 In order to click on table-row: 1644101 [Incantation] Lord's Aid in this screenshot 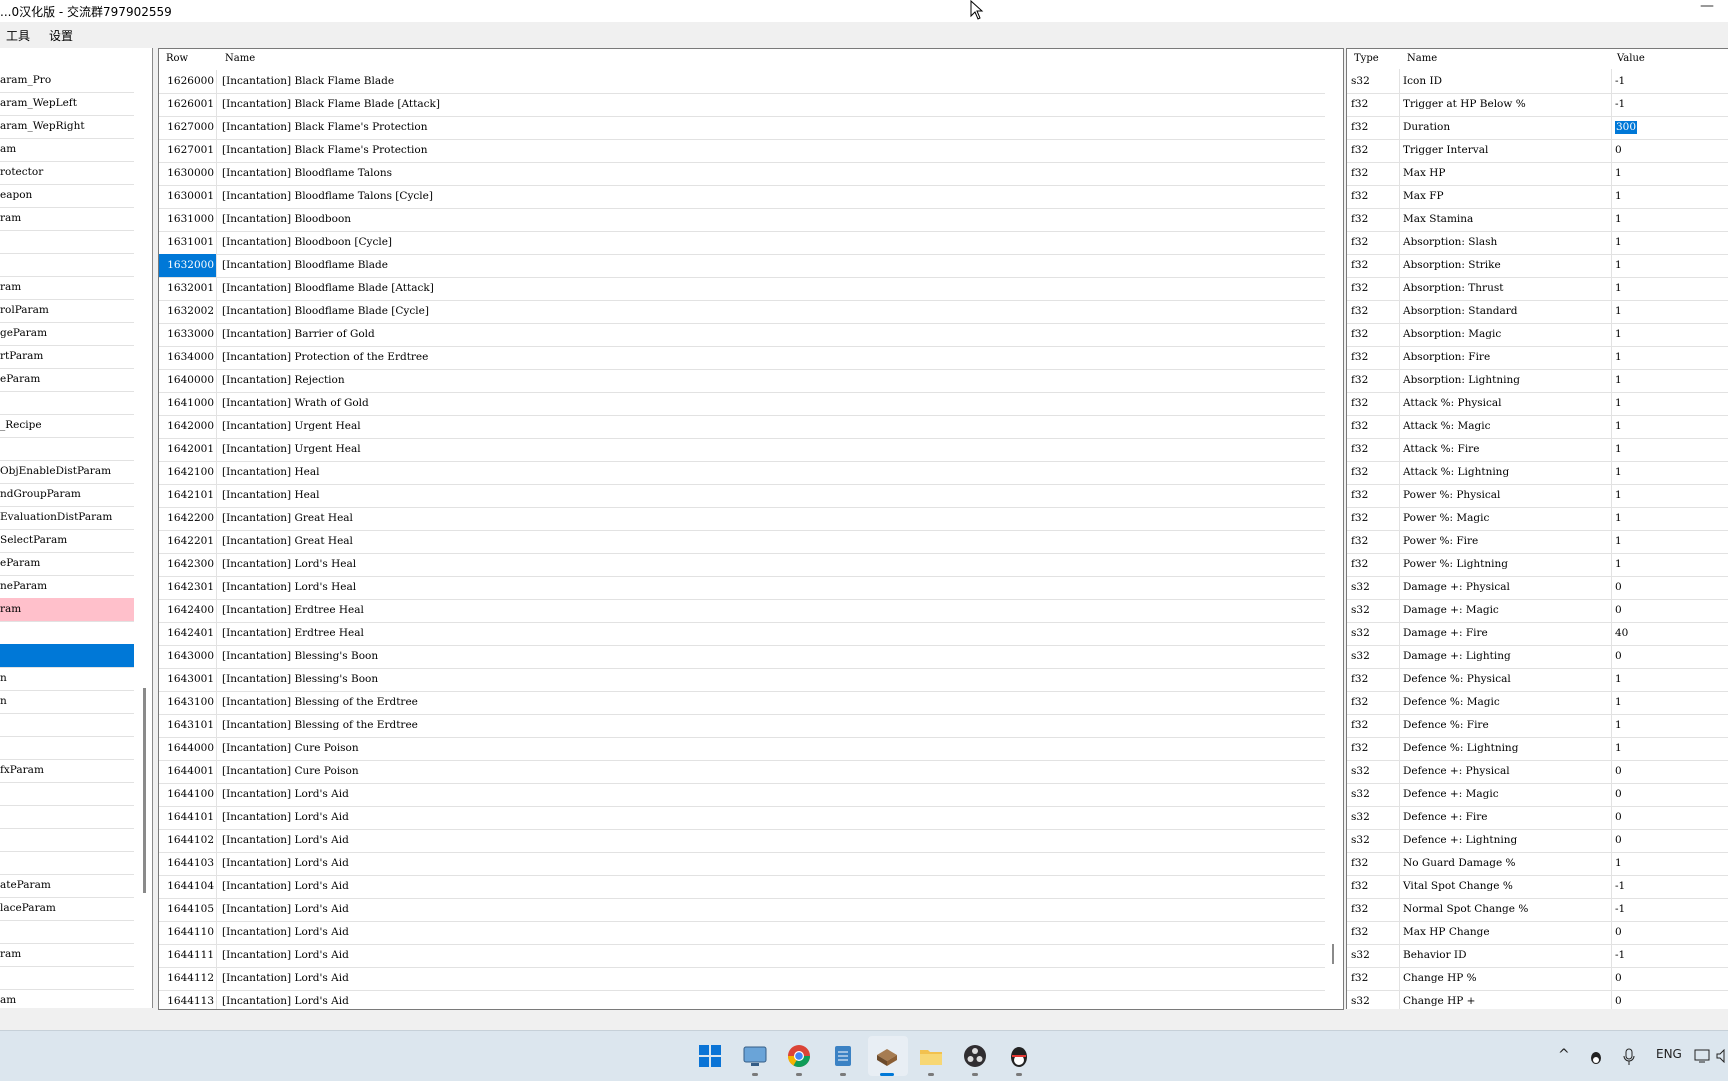, I will do `click(742, 818)`.